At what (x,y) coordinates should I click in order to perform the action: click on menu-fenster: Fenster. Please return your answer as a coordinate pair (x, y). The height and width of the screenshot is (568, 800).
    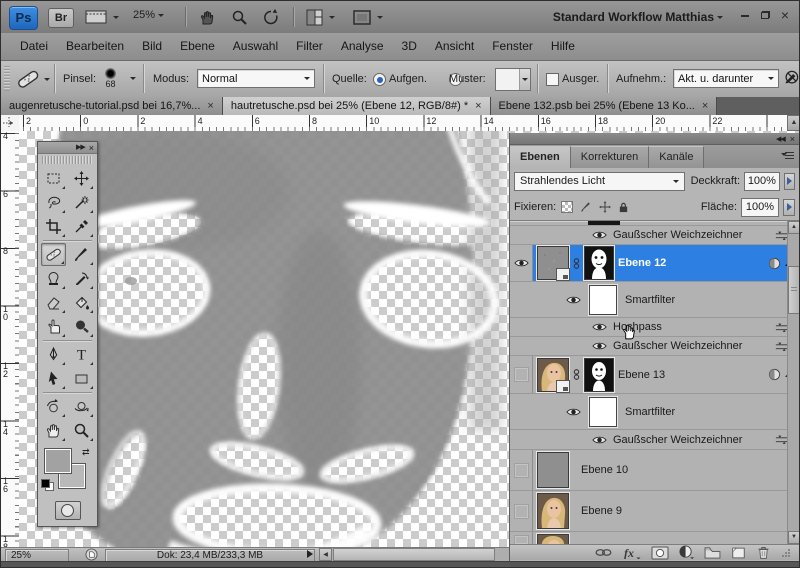
    Looking at the image, I should click on (512, 46).